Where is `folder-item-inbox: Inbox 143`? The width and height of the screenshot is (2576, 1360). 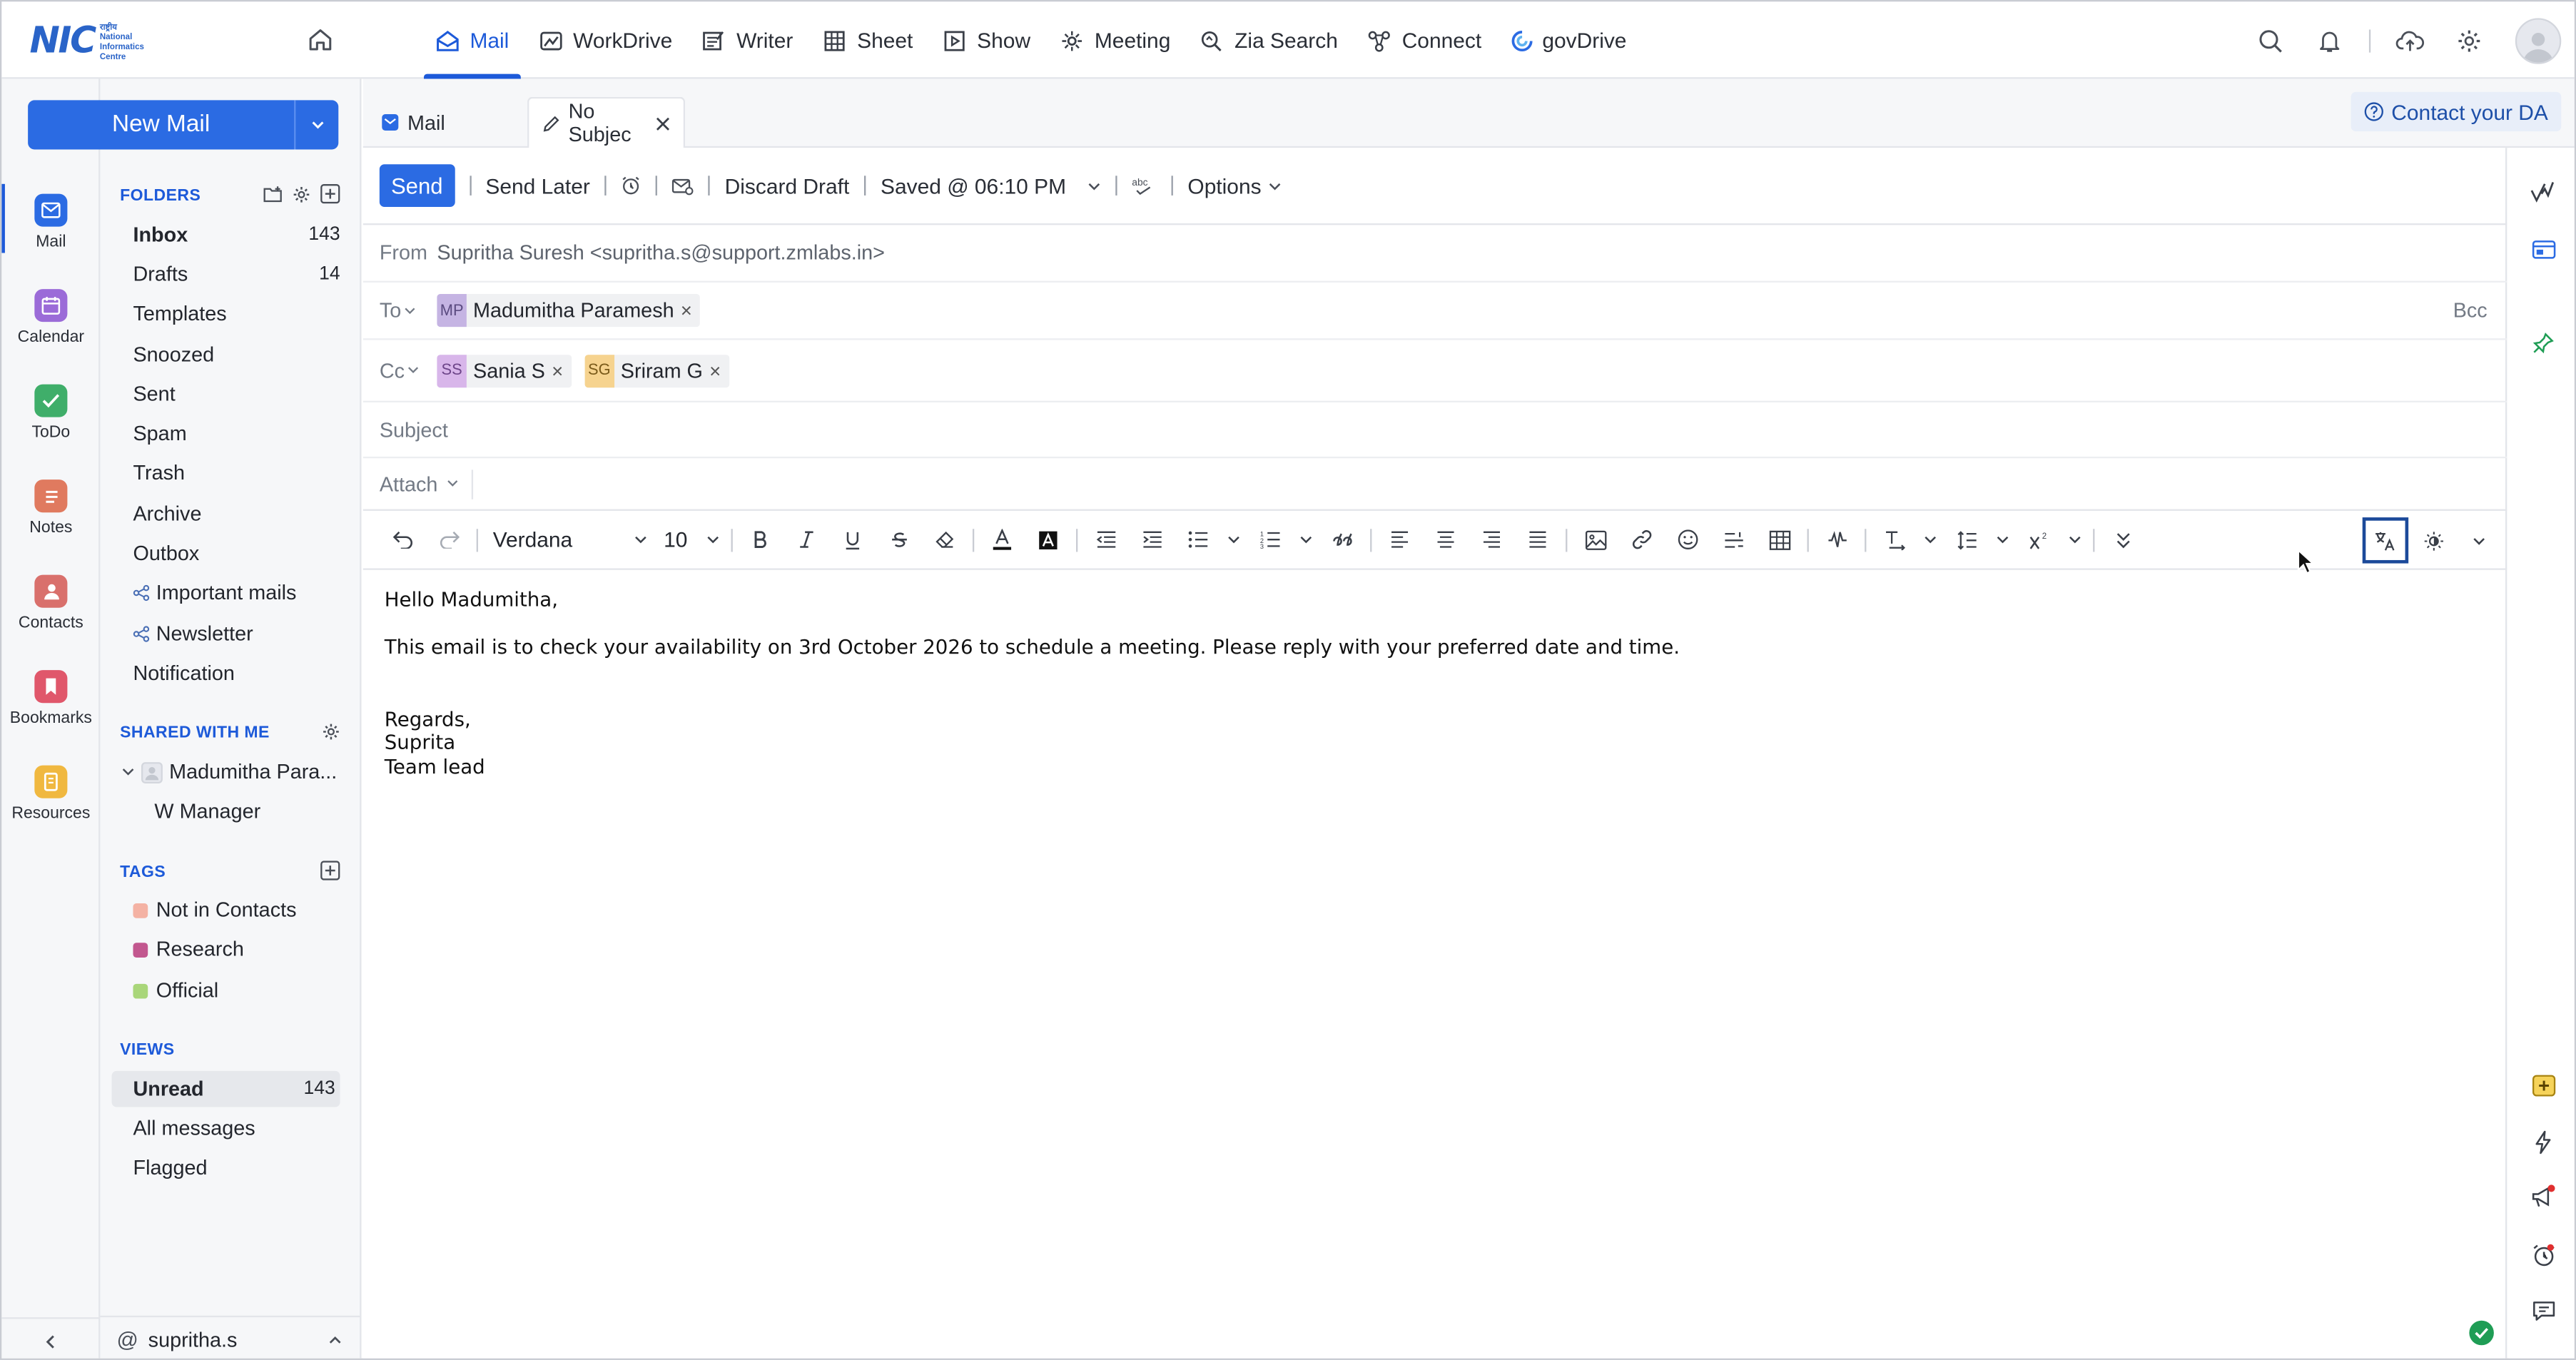 folder-item-inbox: Inbox 143 is located at coordinates (236, 235).